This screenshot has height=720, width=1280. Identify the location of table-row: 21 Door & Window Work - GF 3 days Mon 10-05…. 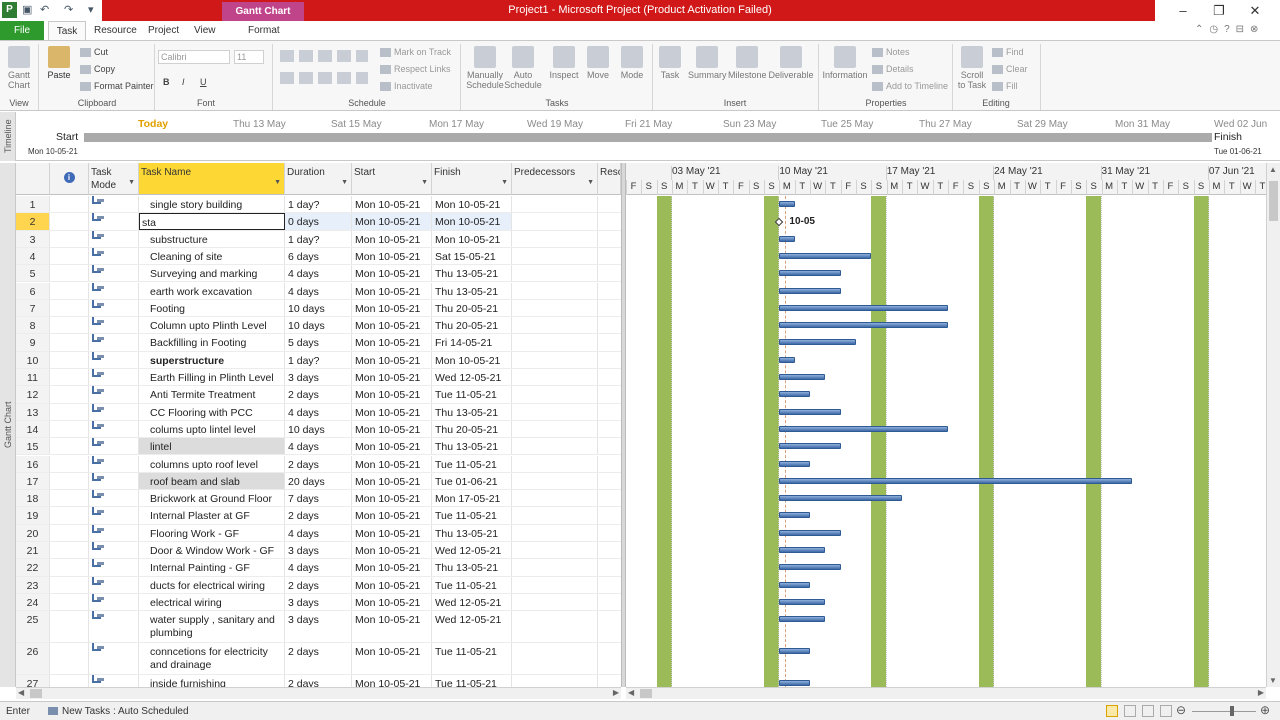
(318, 551).